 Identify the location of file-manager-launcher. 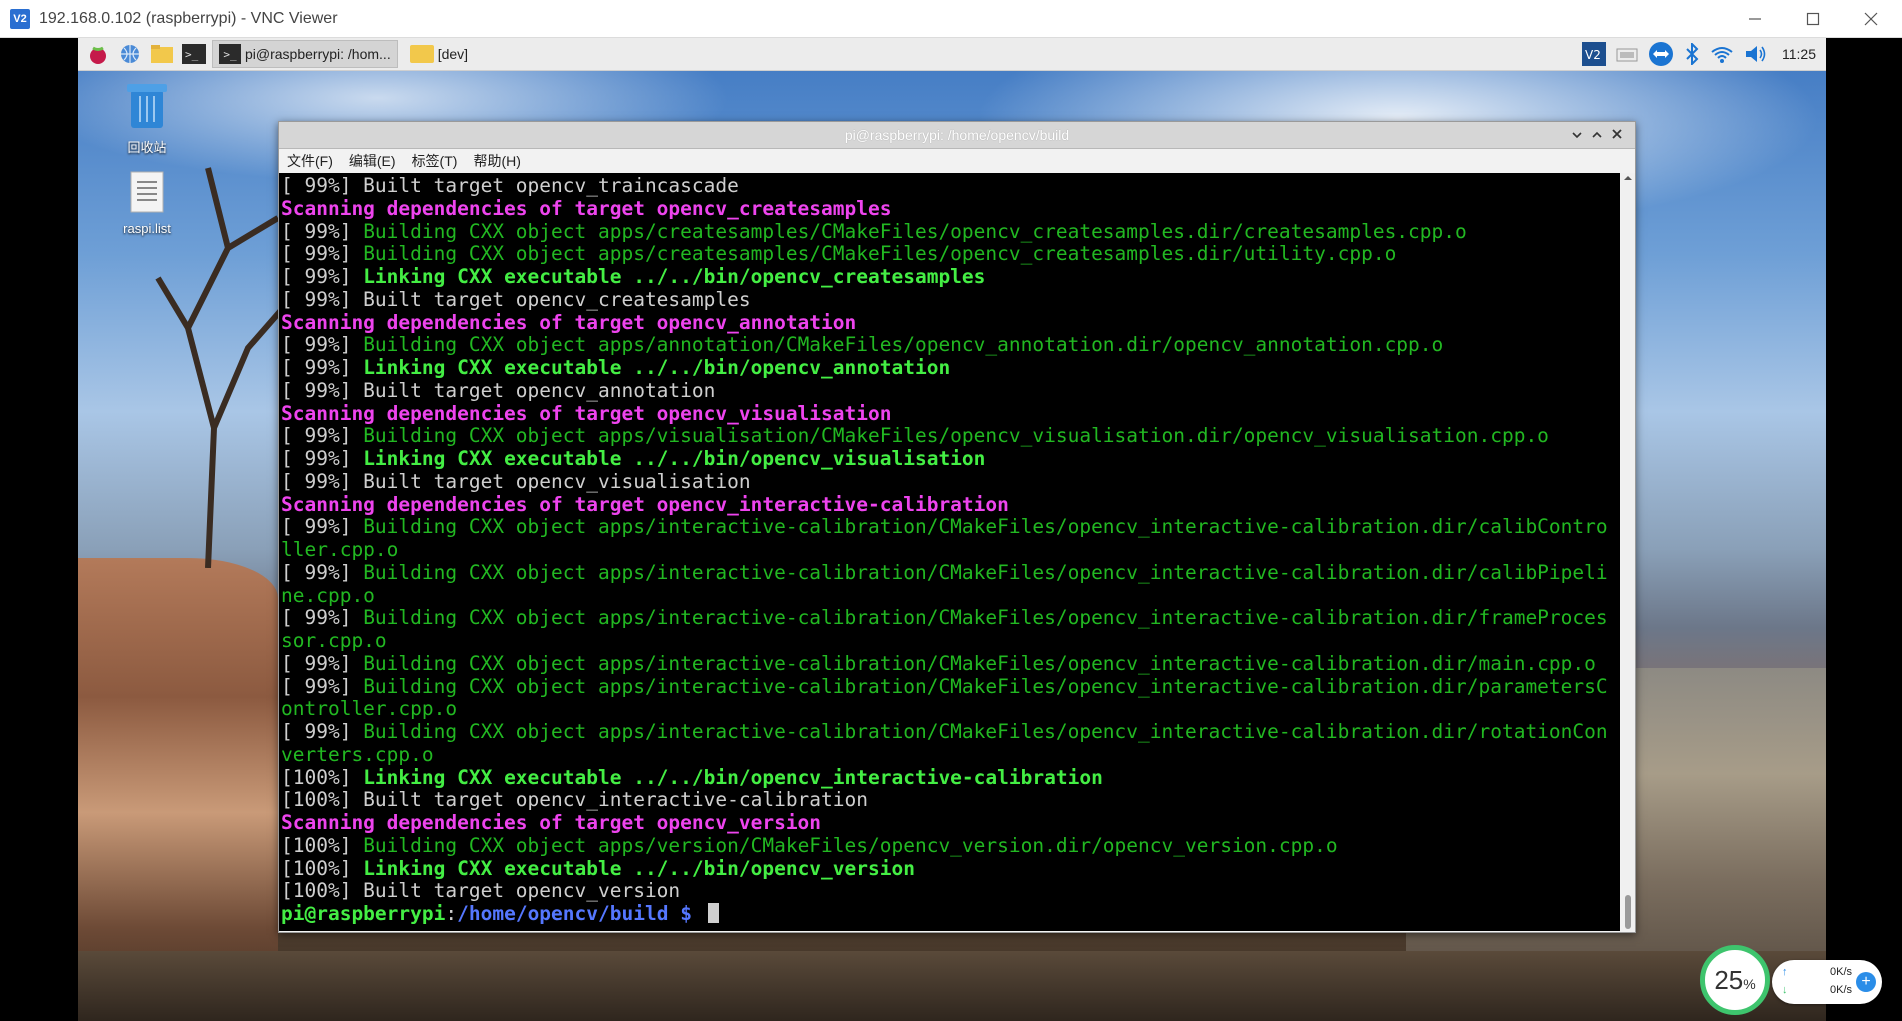
(162, 54).